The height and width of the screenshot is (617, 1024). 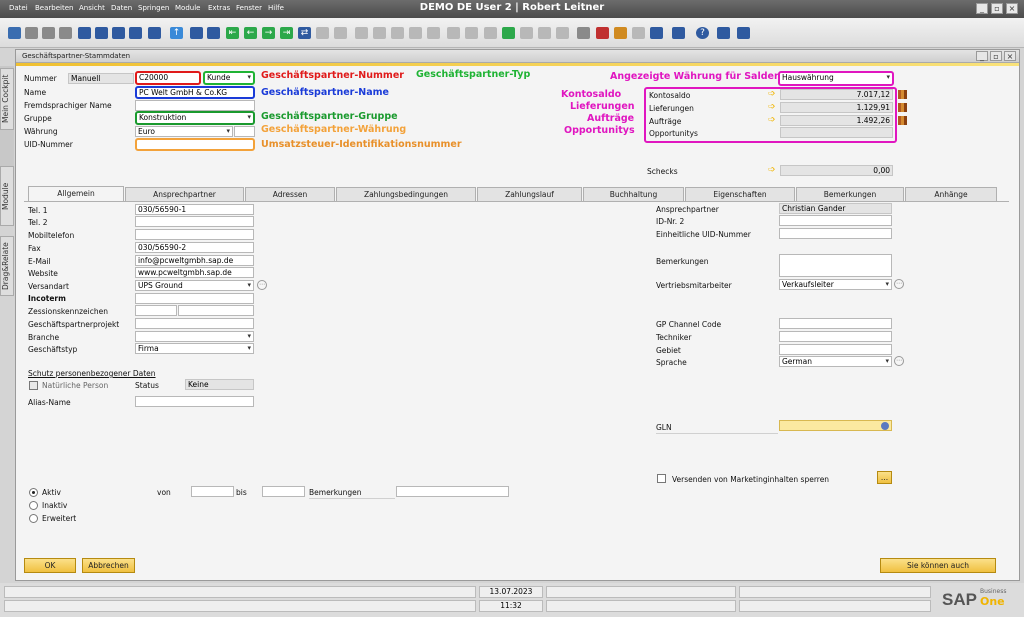 I want to click on language-select: German, so click(x=835, y=361).